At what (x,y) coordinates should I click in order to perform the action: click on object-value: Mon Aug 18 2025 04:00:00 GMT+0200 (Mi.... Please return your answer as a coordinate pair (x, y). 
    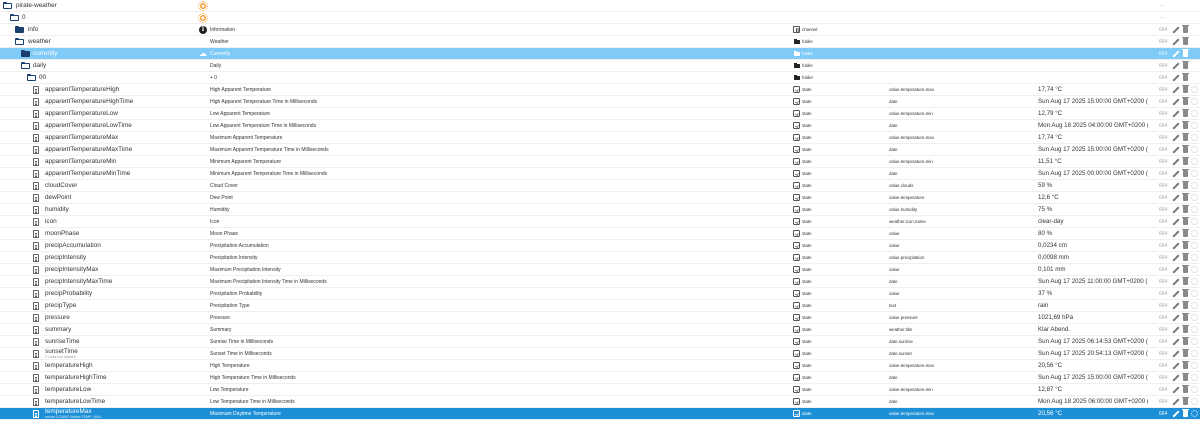
    Looking at the image, I should click on (1093, 126).